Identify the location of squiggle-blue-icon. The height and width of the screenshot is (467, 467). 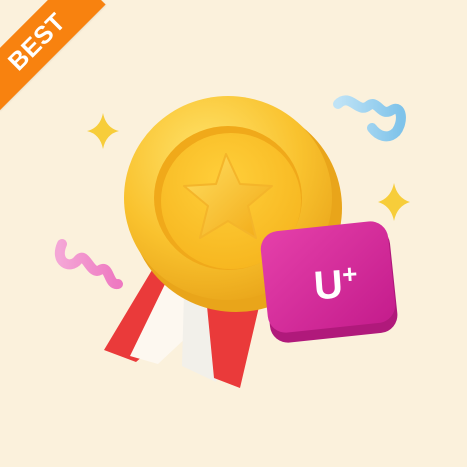
(369, 118).